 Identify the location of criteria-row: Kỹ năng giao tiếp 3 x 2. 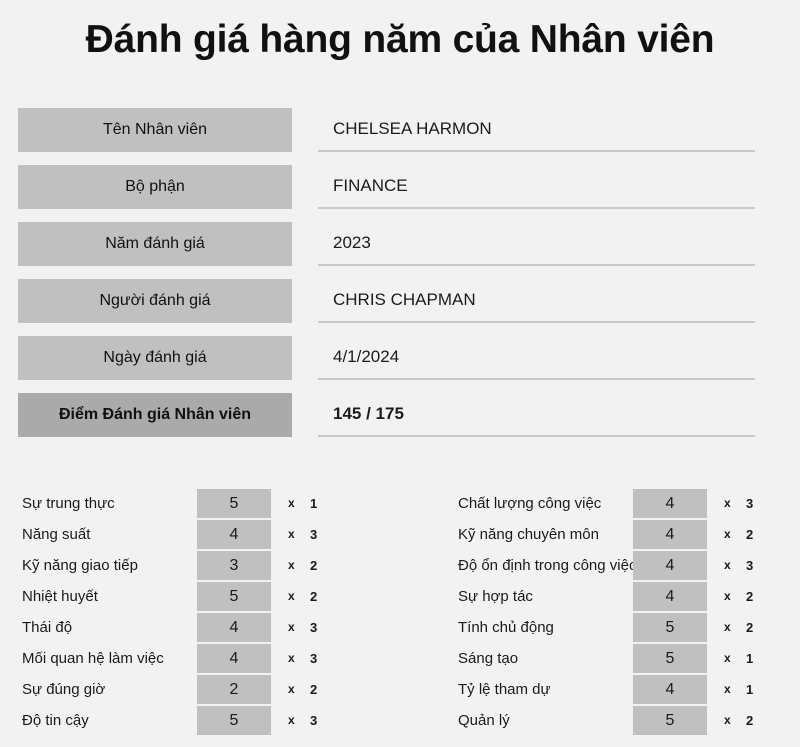
(200, 565).